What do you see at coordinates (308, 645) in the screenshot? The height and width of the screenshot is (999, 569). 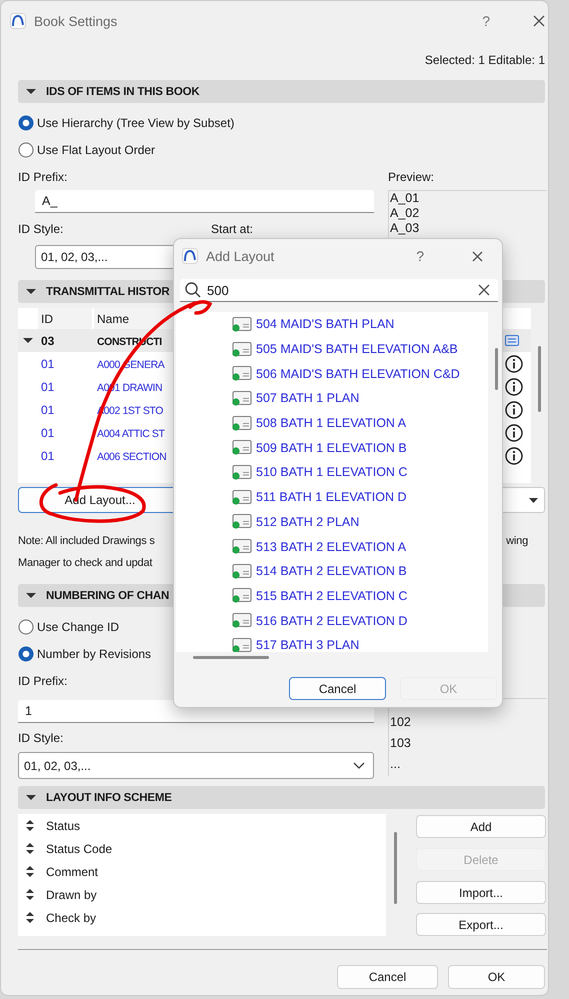 I see `layout-list-item: 517 BATH 3 PLAN` at bounding box center [308, 645].